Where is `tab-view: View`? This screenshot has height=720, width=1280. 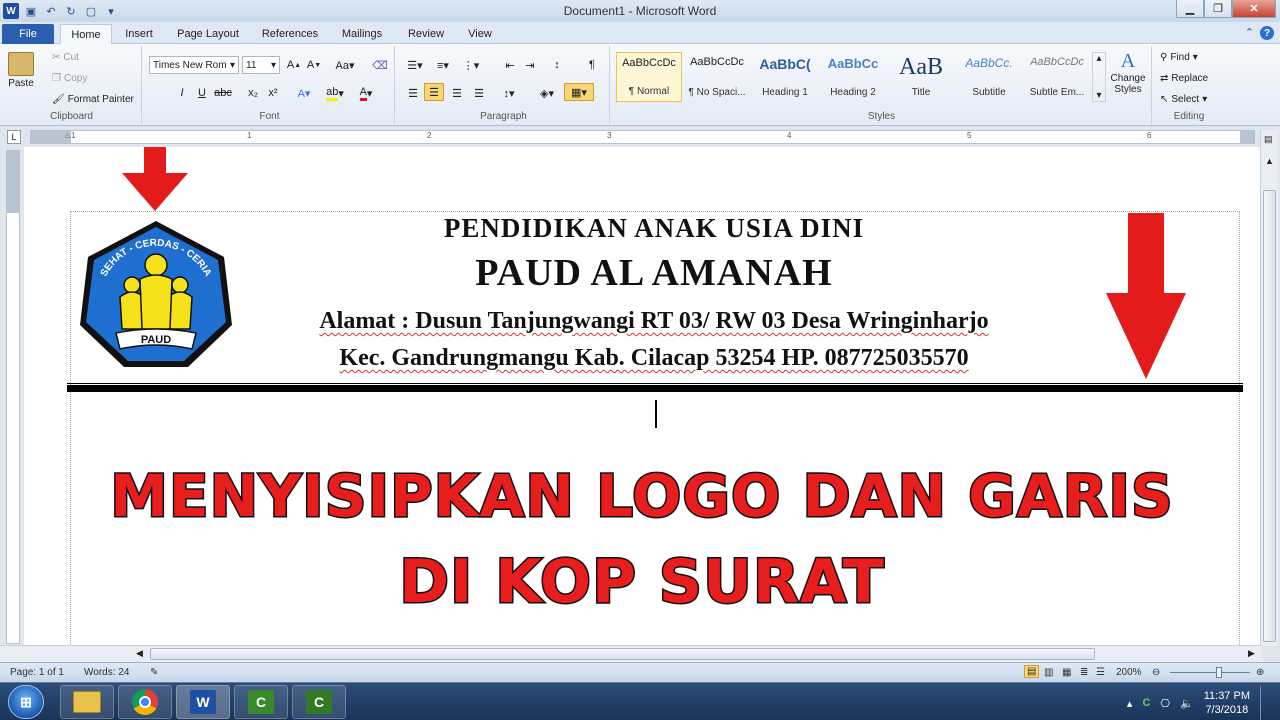 tab-view: View is located at coordinates (480, 34).